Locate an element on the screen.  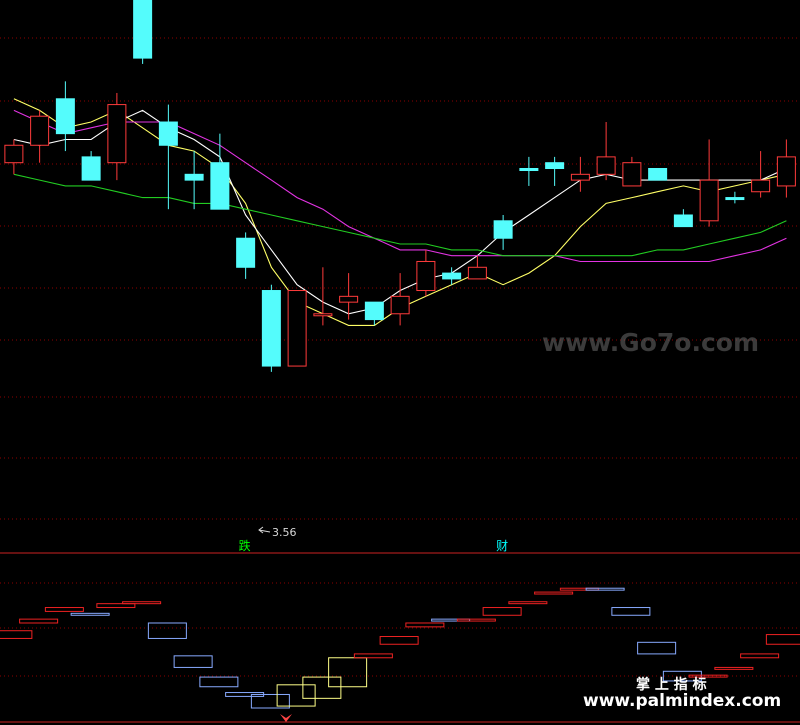
ma-line-green is located at coordinates (400, 215).